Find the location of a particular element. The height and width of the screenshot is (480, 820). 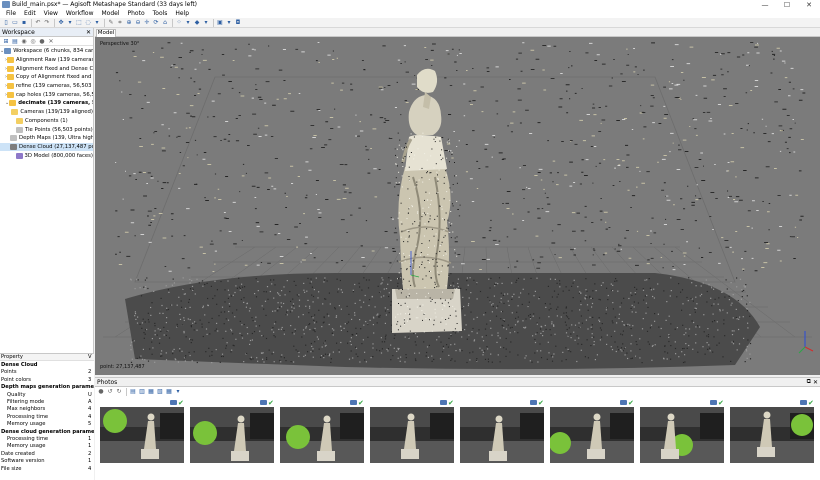

property-row: Filtering mode A is located at coordinates (47, 401).